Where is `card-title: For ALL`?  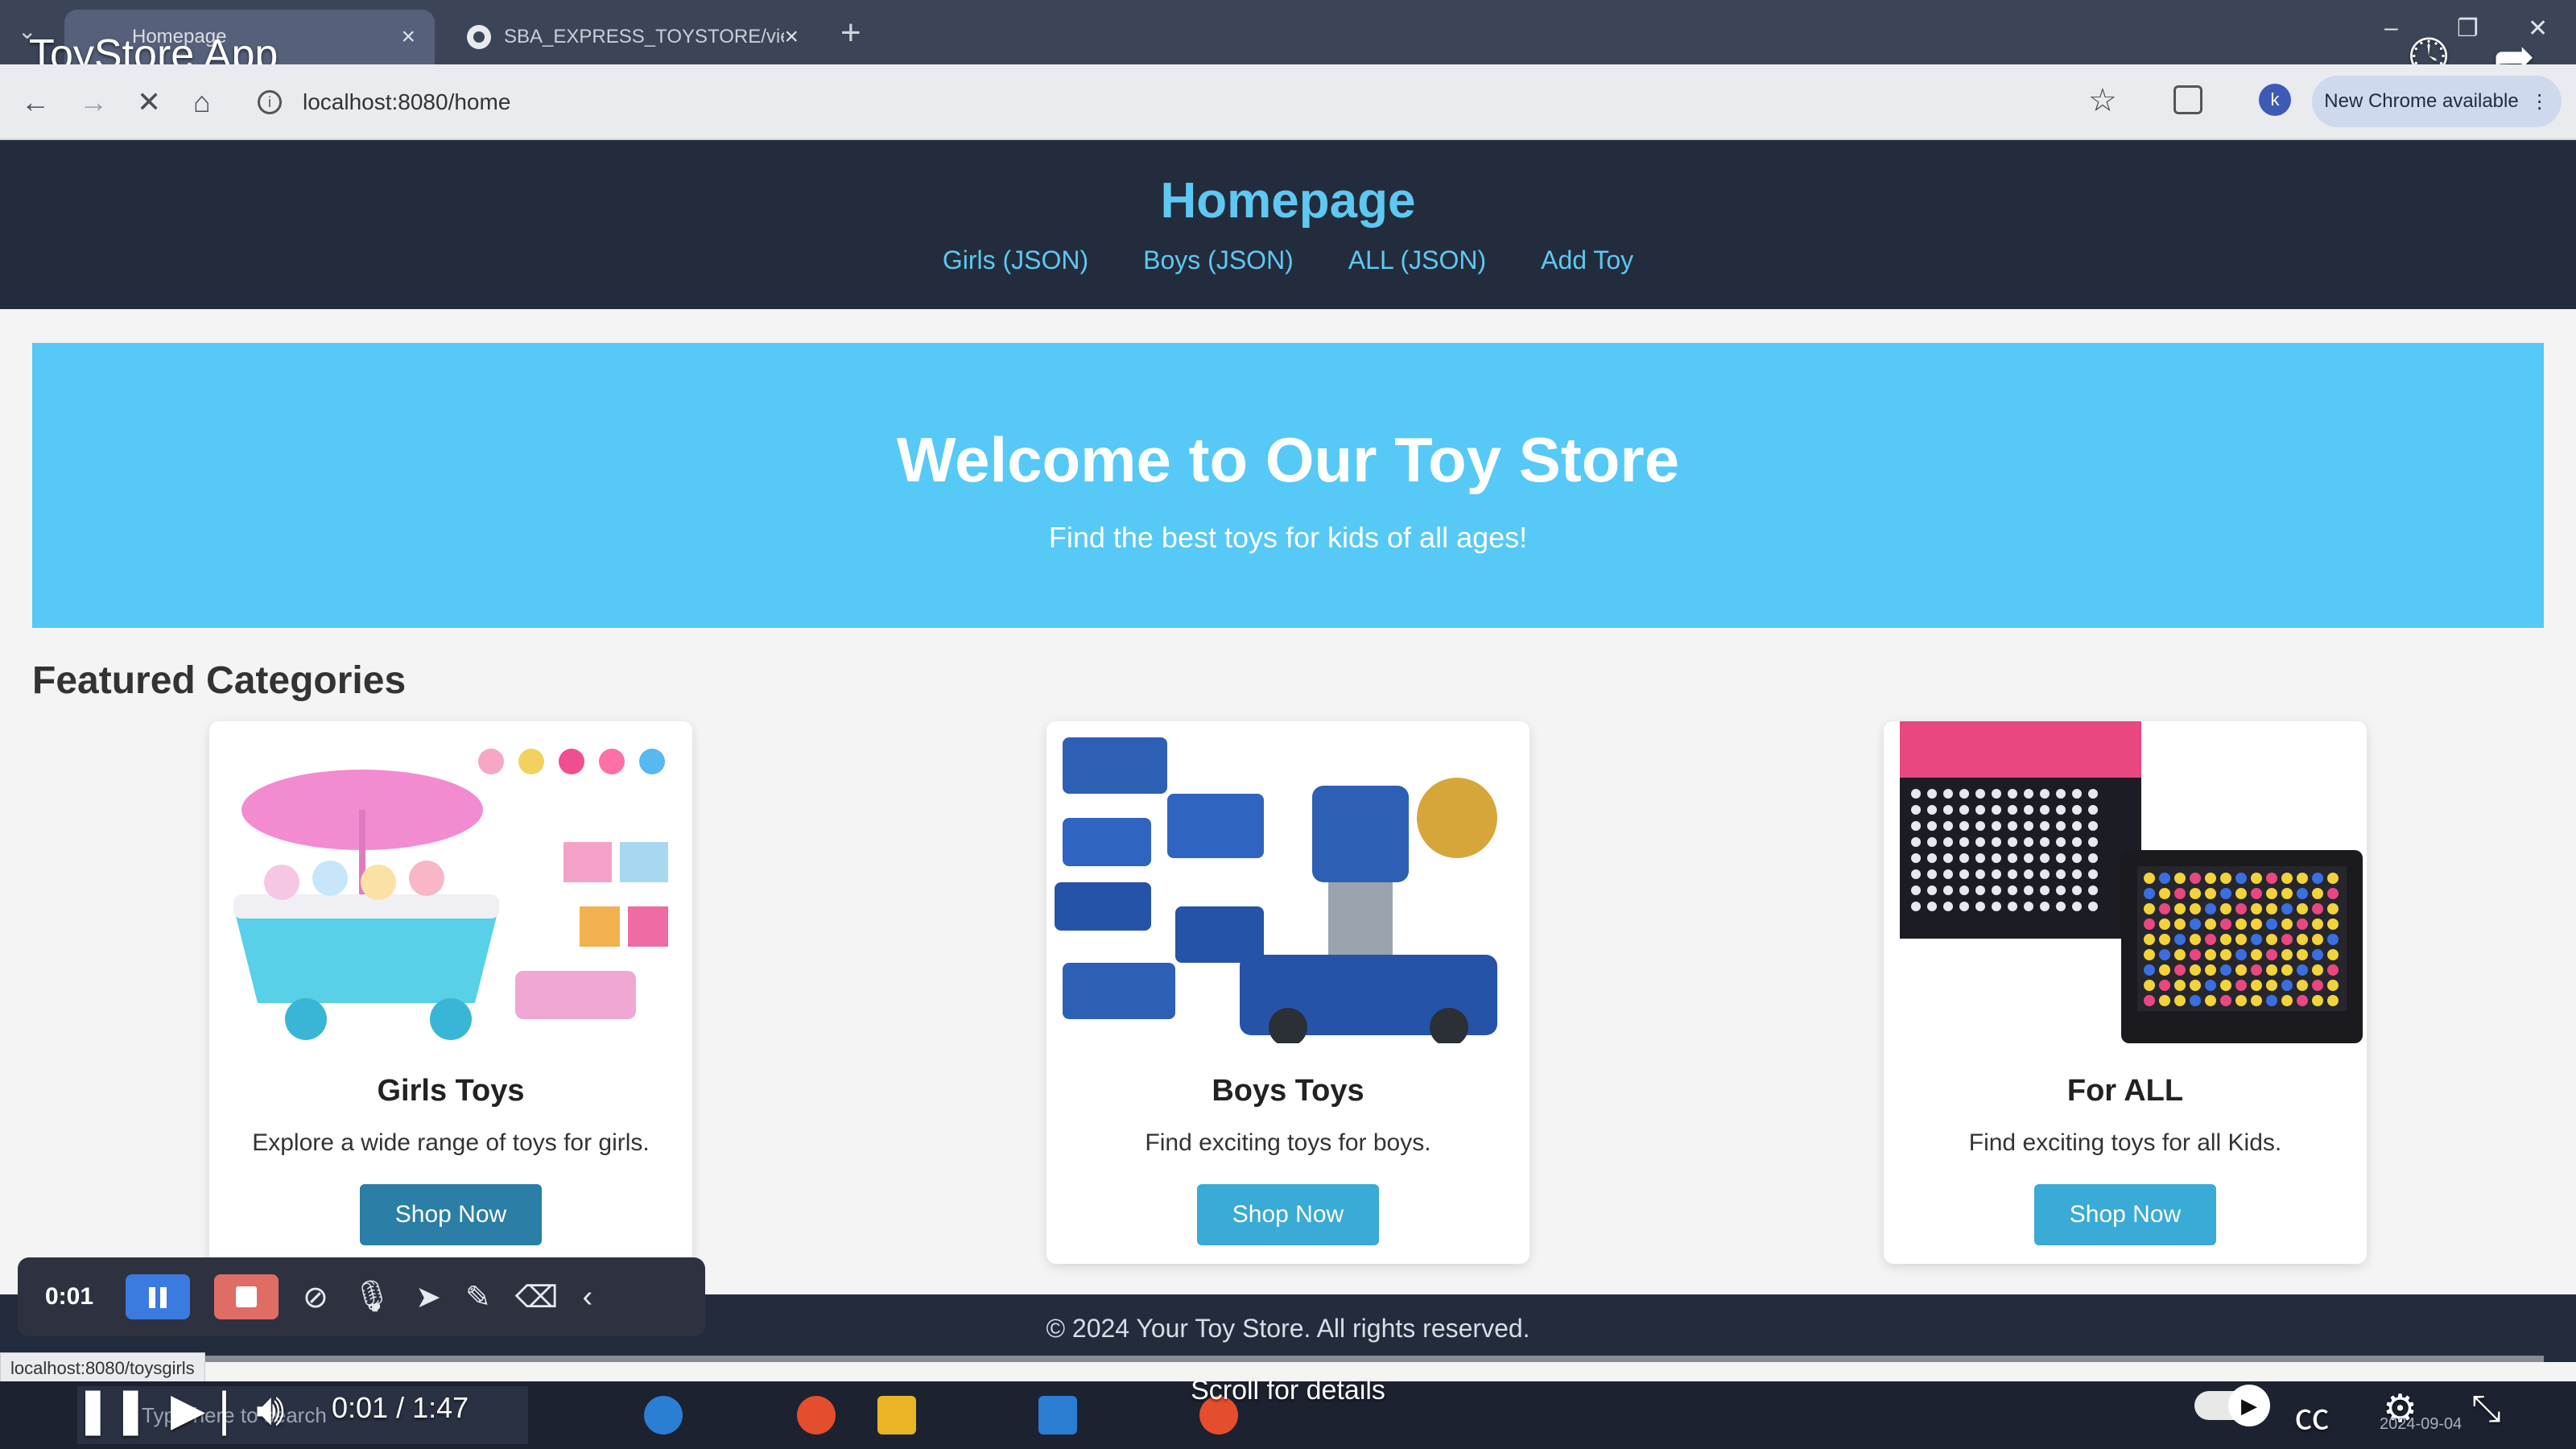
card-title: For ALL is located at coordinates (2125, 1091).